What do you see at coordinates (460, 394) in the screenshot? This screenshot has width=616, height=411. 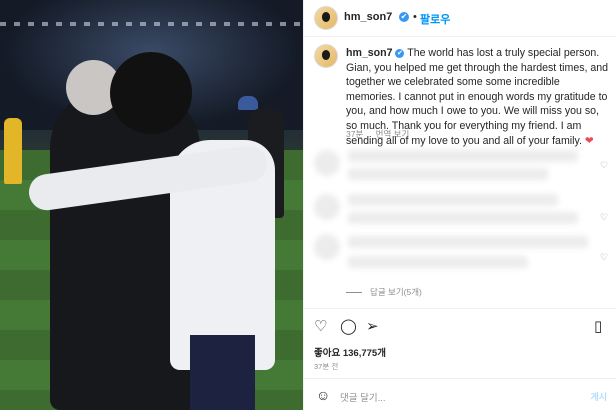 I see `comment-bar: ☺ 댓글 달기... 게시` at bounding box center [460, 394].